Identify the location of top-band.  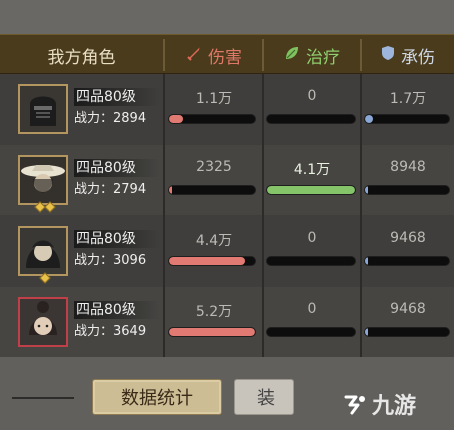
(227, 17).